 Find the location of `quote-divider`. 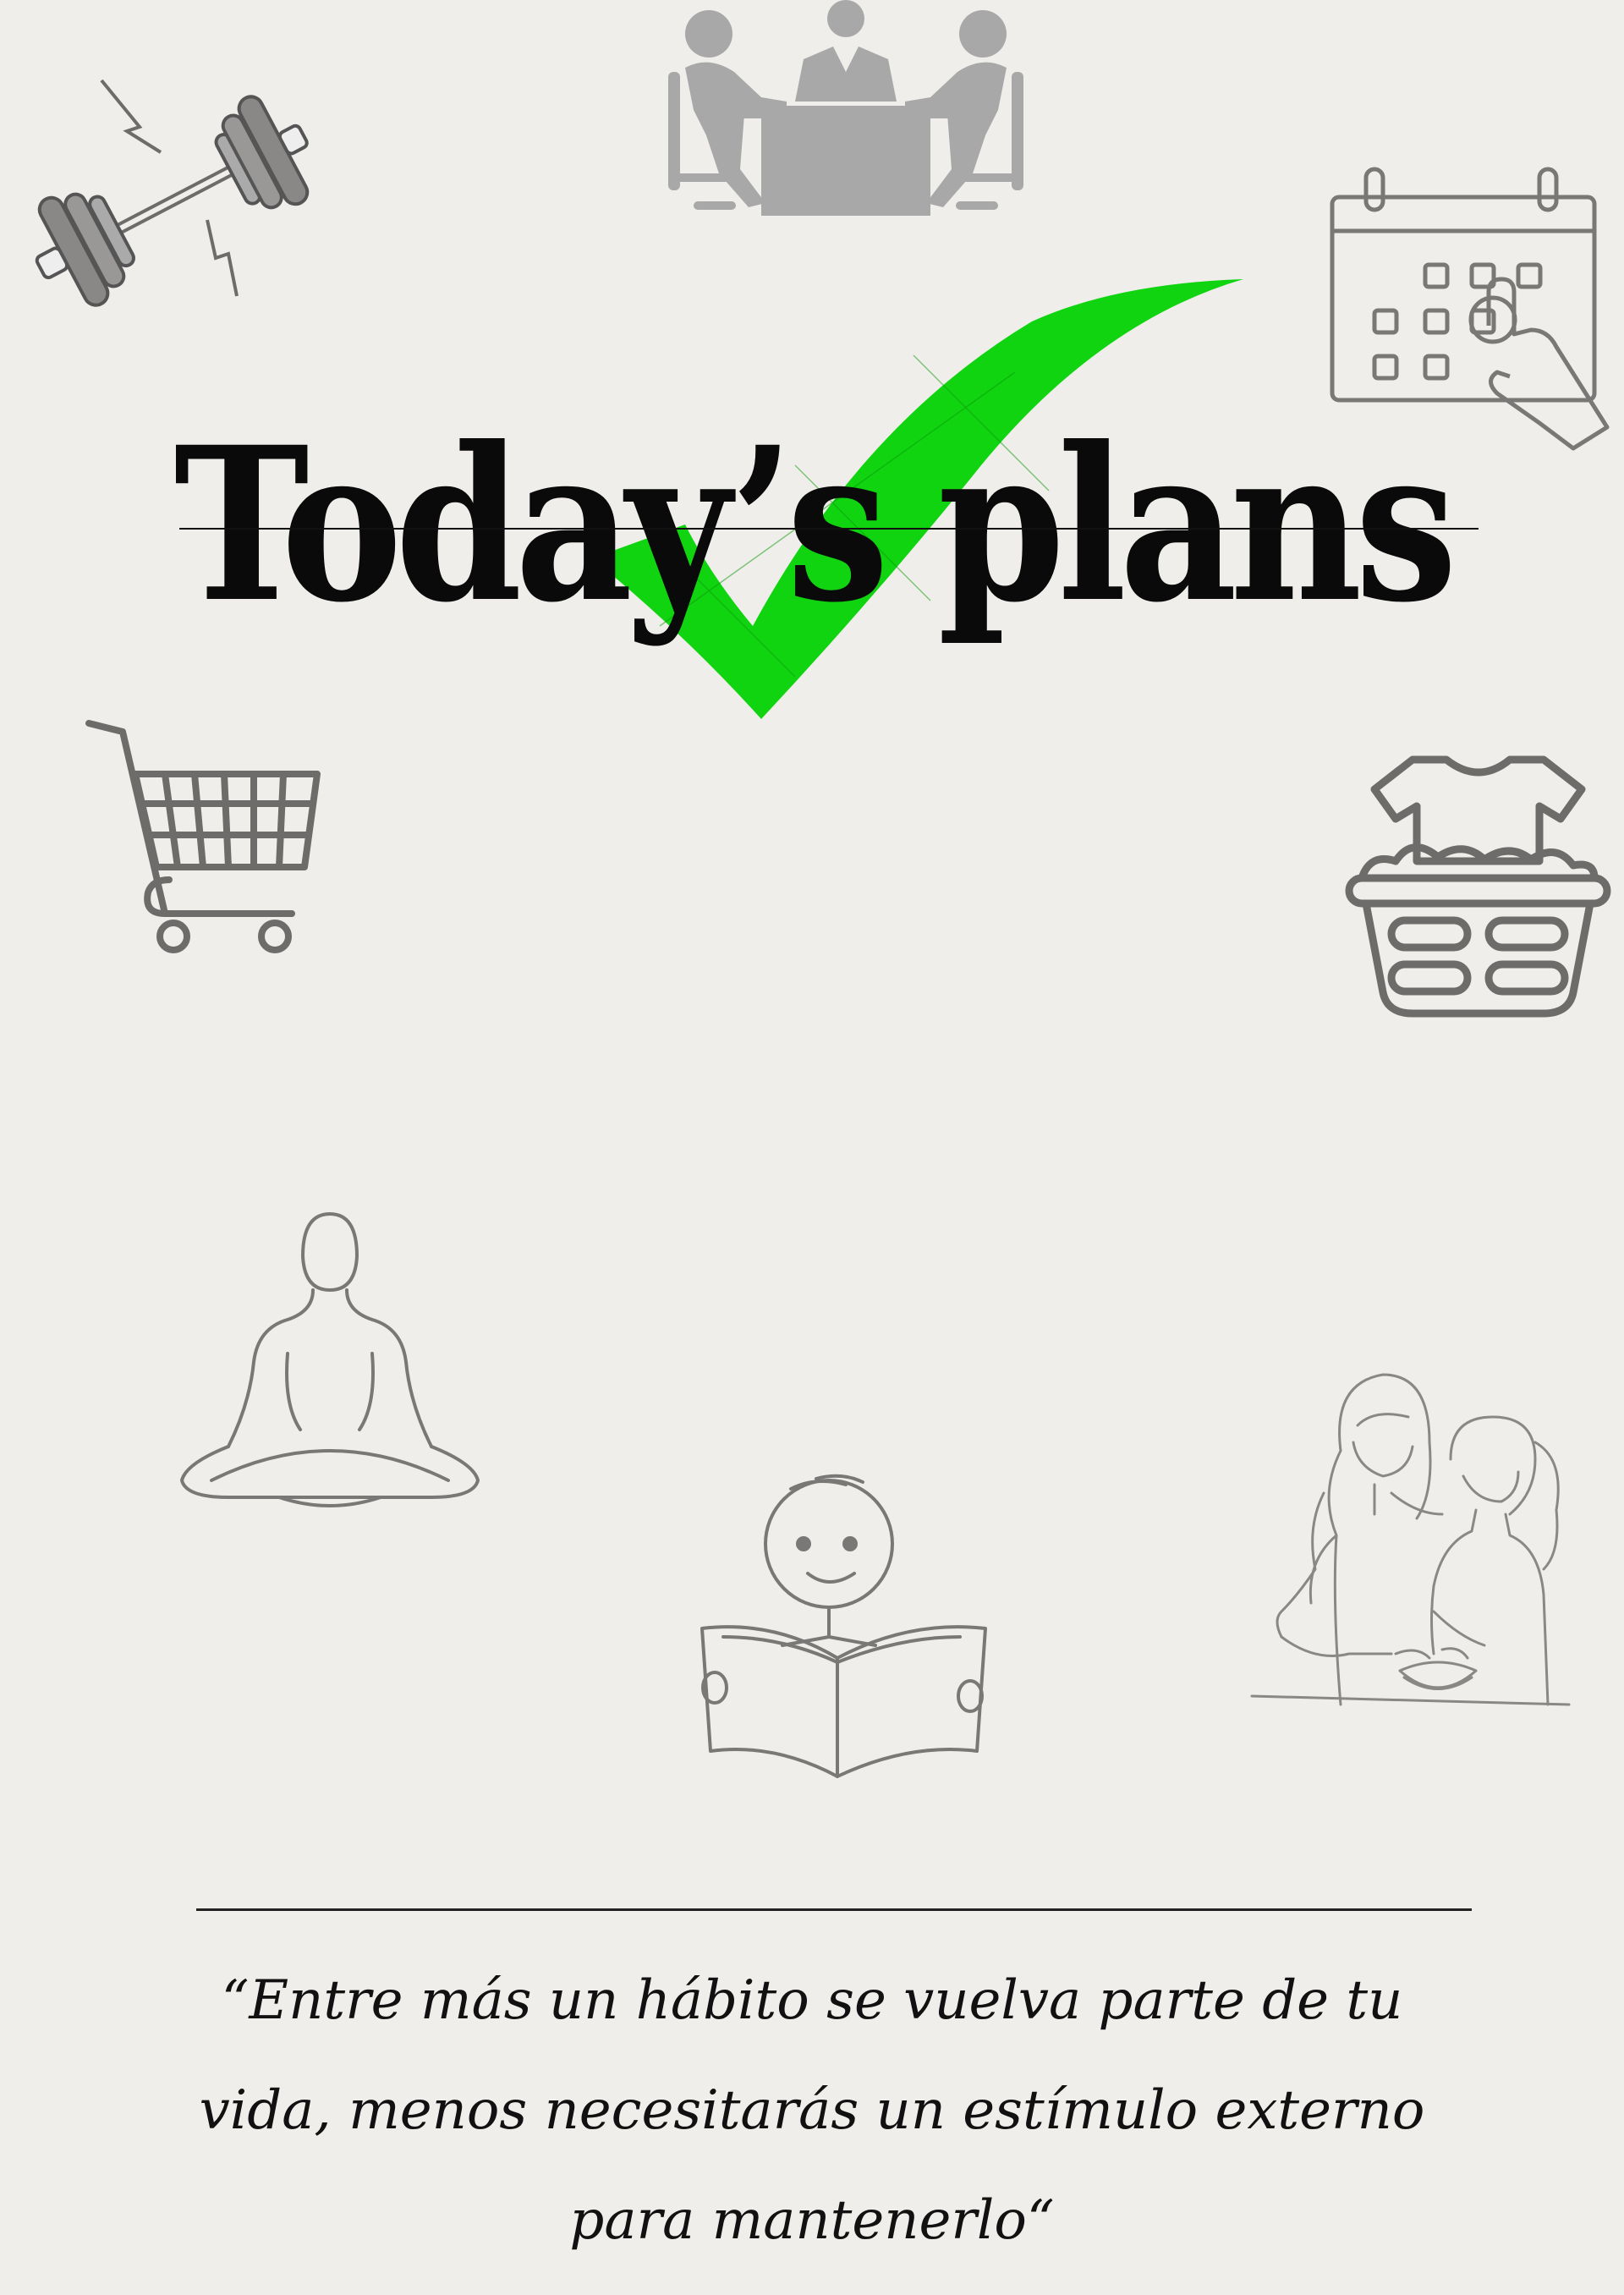

quote-divider is located at coordinates (834, 1910).